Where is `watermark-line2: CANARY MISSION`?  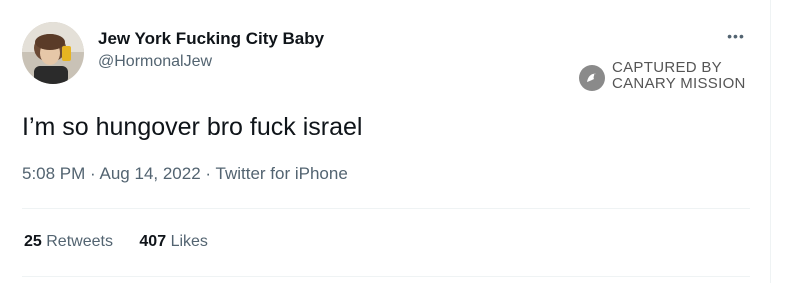 watermark-line2: CANARY MISSION is located at coordinates (679, 83).